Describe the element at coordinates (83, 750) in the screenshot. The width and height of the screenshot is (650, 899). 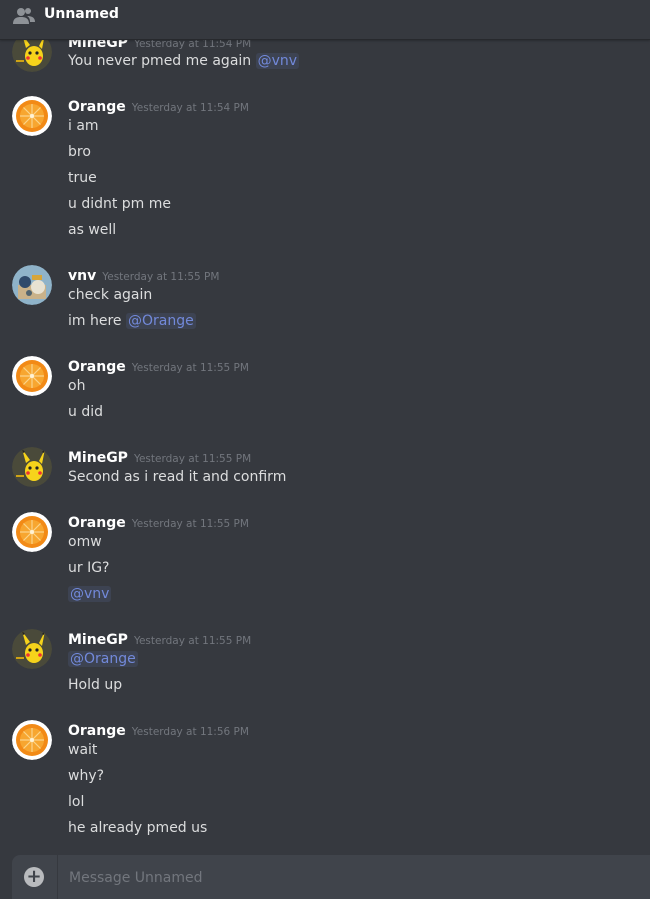
I see `message-text: wait` at that location.